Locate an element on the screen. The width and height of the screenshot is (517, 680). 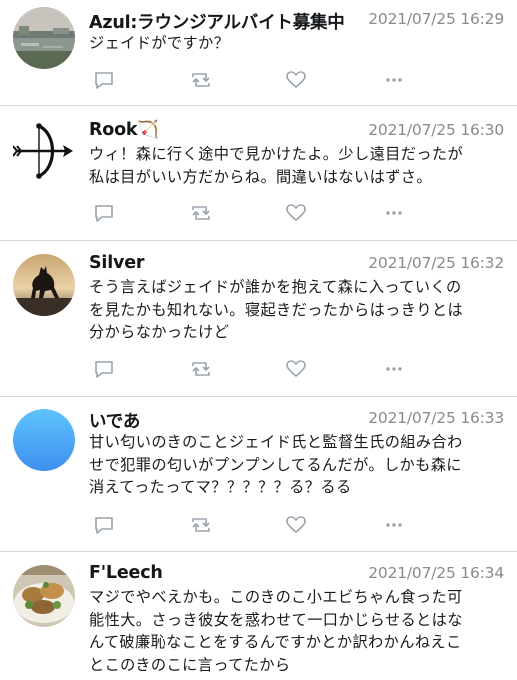
avatar-idea-blue-gradient-icon is located at coordinates (44, 440).